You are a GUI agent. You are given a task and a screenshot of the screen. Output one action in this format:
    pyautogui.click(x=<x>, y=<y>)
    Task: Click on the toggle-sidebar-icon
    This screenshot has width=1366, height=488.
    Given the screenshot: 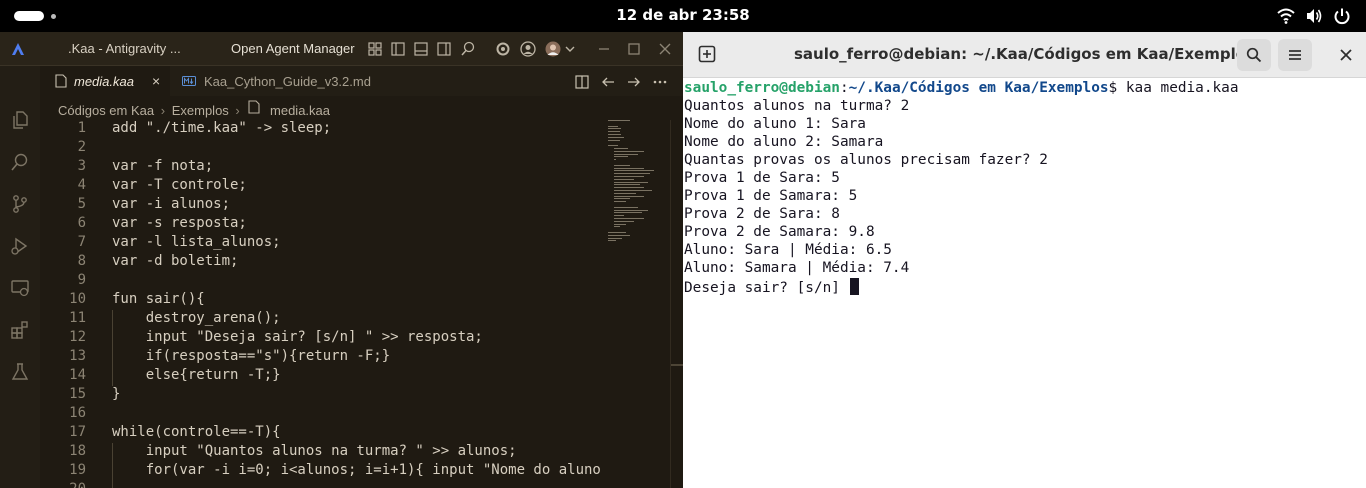 What is the action you would take?
    pyautogui.click(x=398, y=49)
    